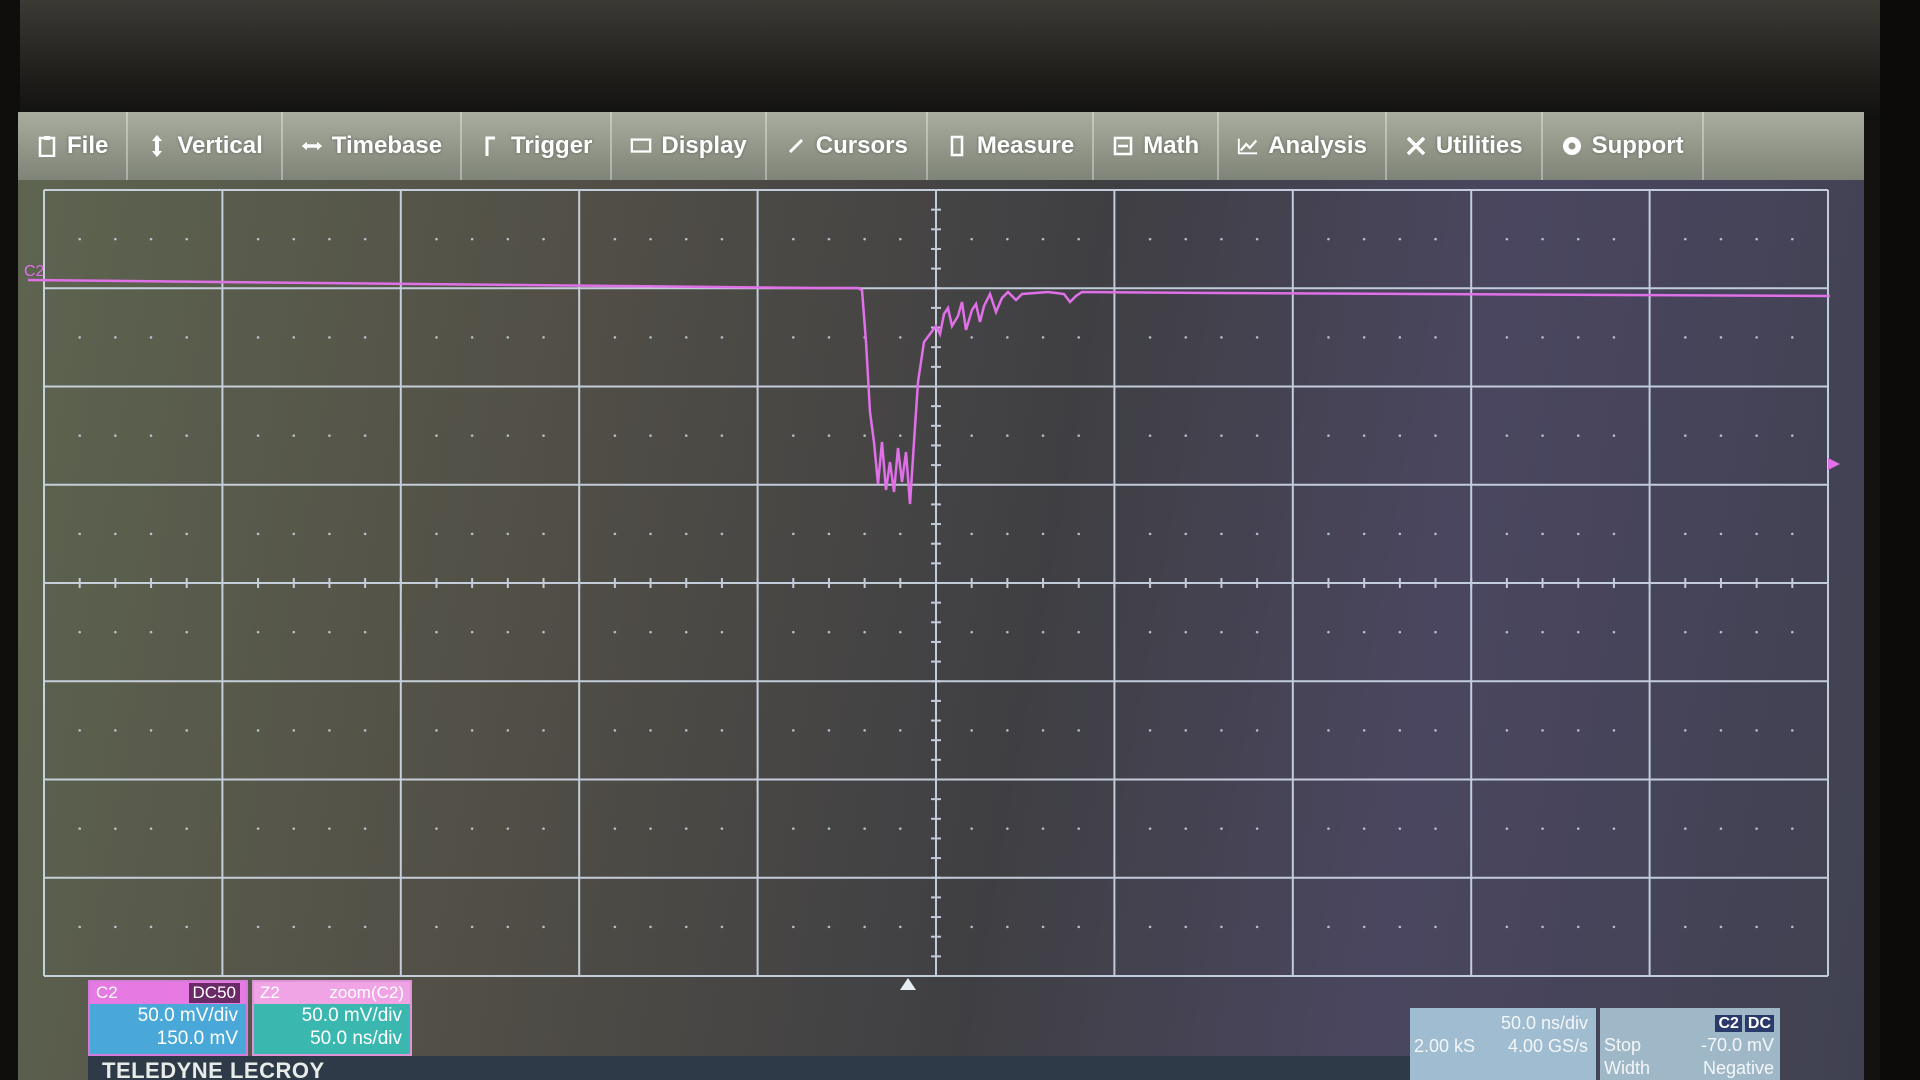  What do you see at coordinates (168, 1018) in the screenshot?
I see `channel-c2-descriptor: C2 DC50 50.0 mV/div 150.0 mV` at bounding box center [168, 1018].